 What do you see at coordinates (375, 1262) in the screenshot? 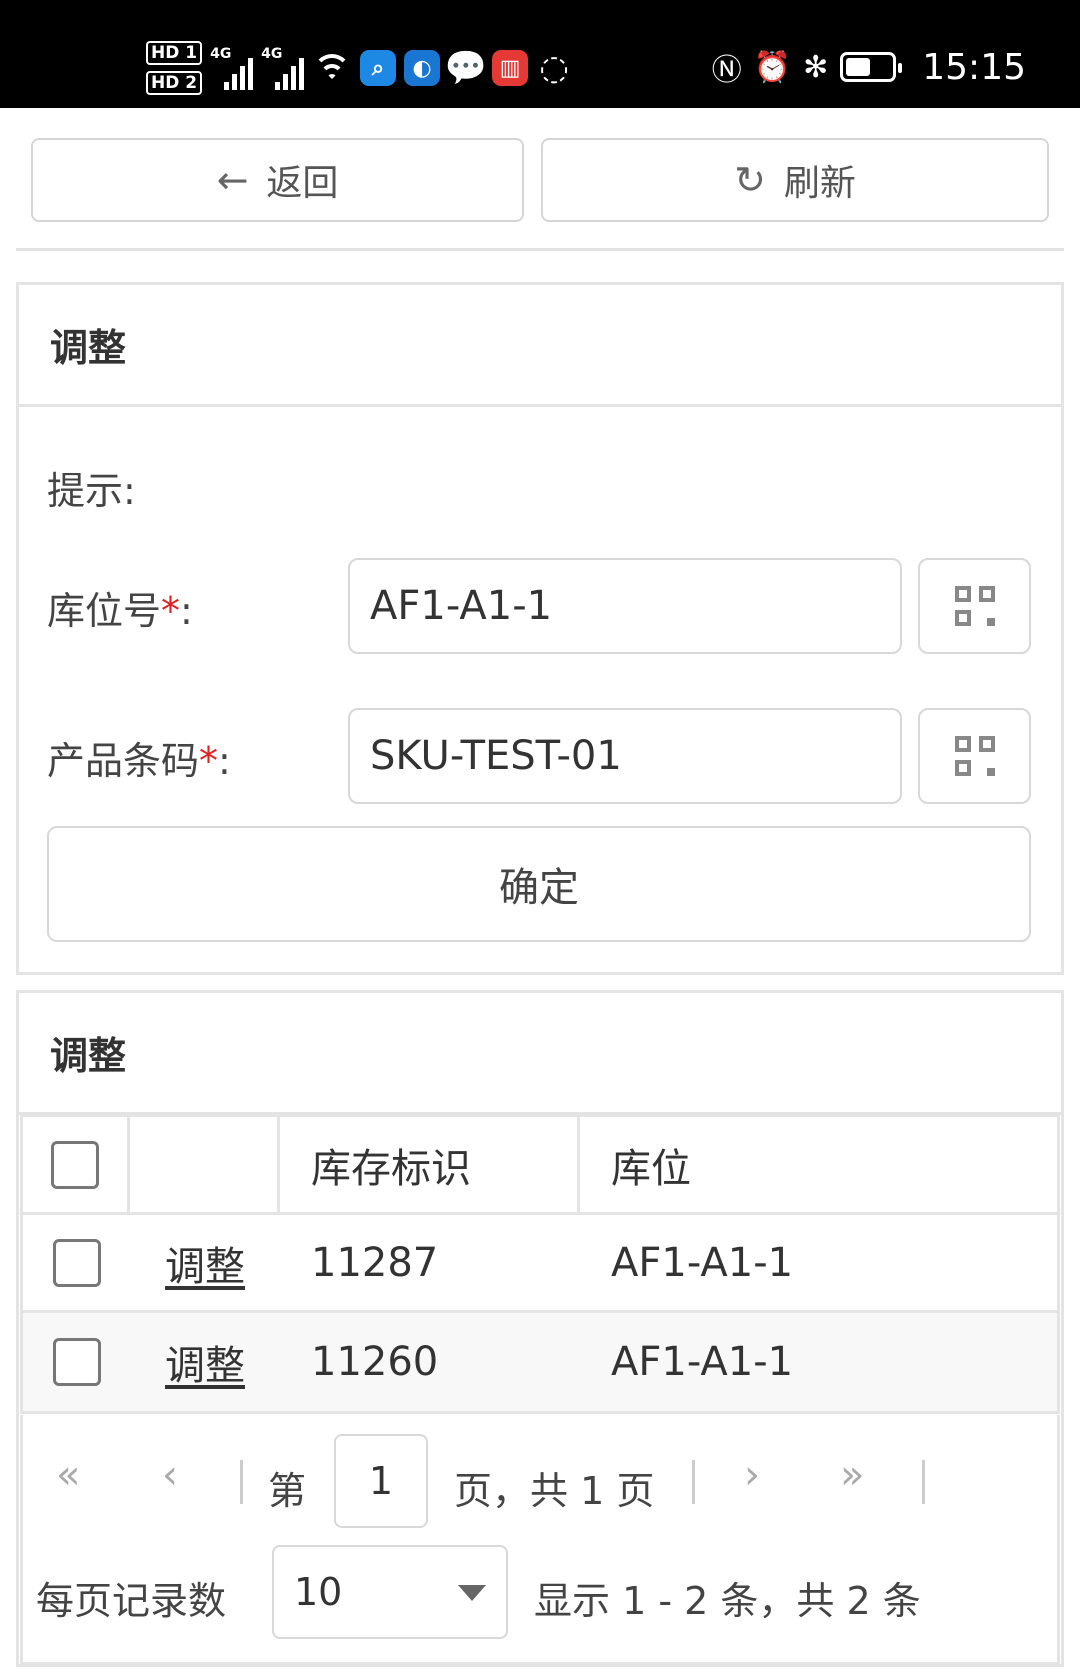
I see `stock-id-cell: 11287` at bounding box center [375, 1262].